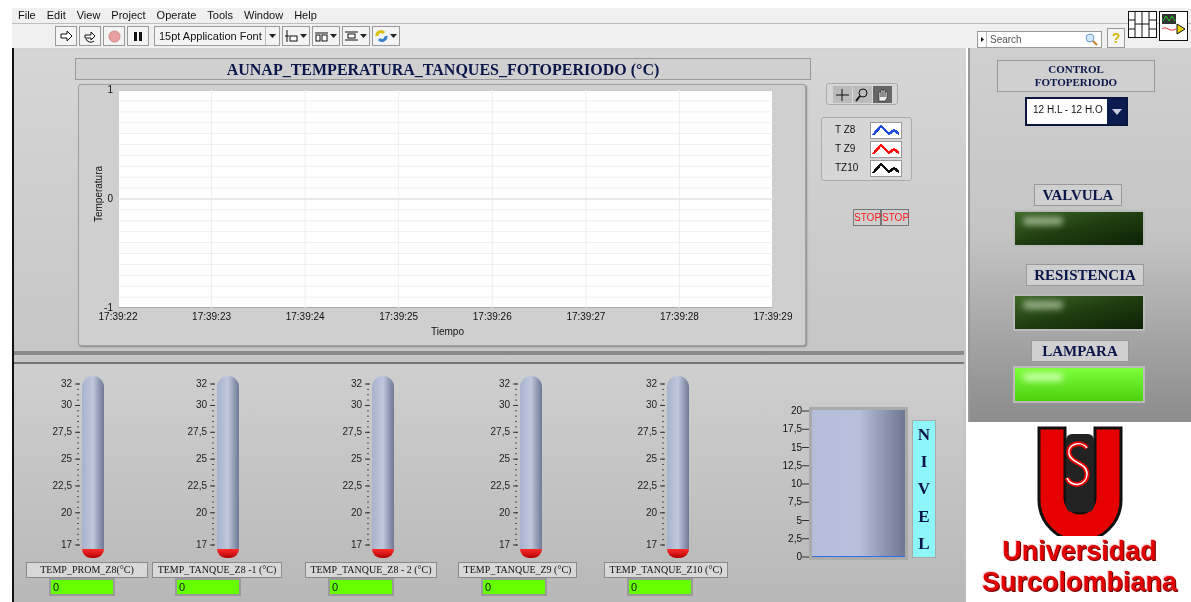  What do you see at coordinates (88, 15) in the screenshot?
I see `menu-item: View` at bounding box center [88, 15].